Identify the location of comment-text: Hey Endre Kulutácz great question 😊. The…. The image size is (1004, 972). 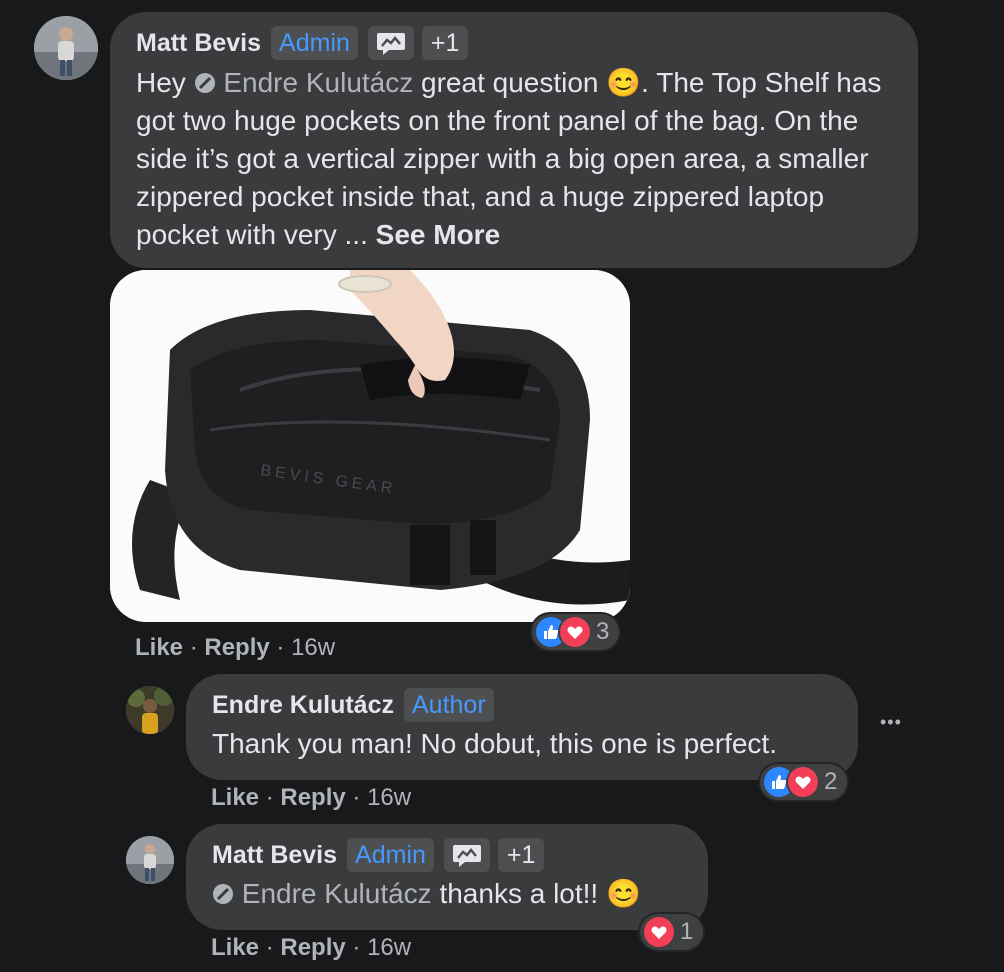
(516, 159).